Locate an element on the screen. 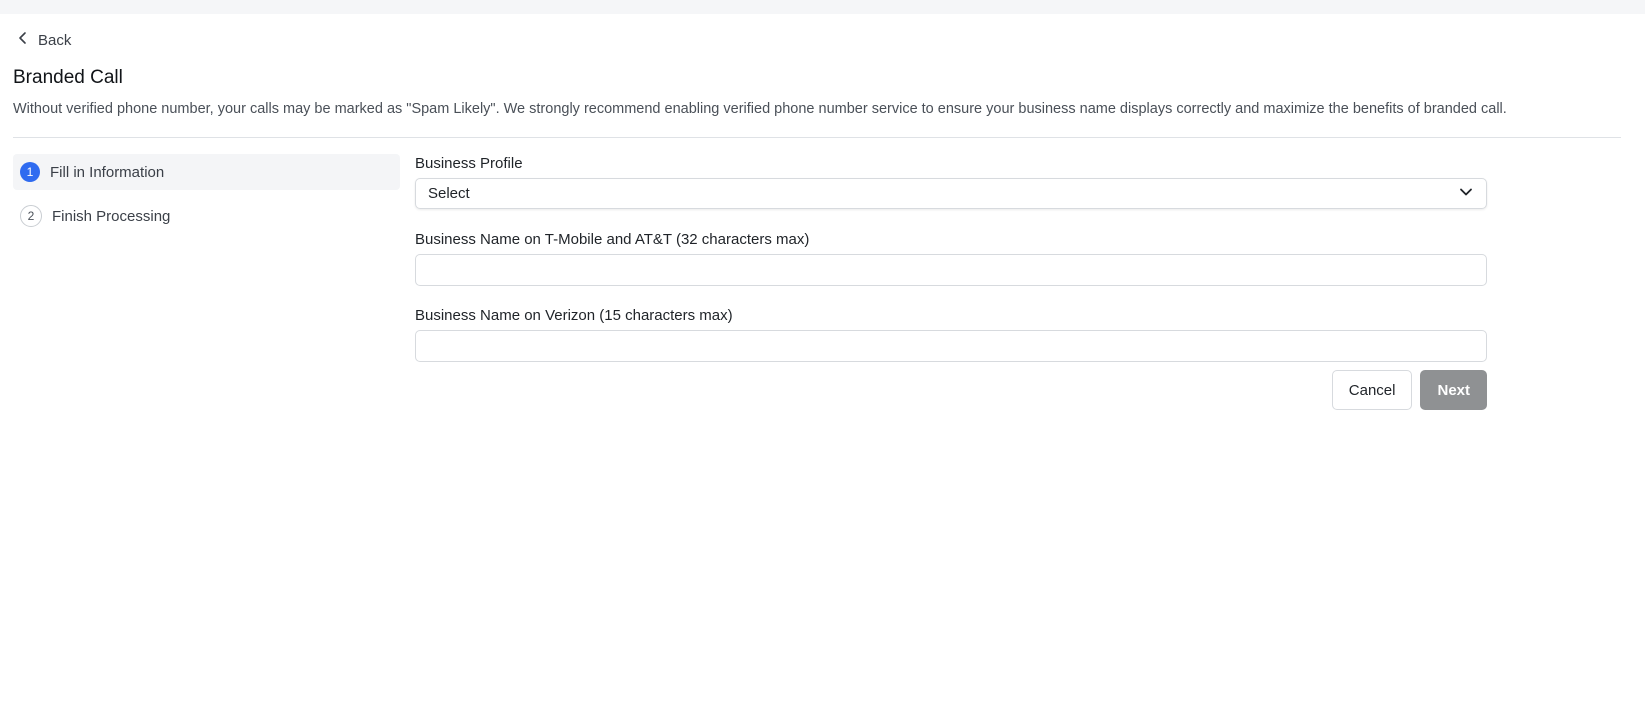 Image resolution: width=1645 pixels, height=720 pixels. form-actions: Cancel Next is located at coordinates (1409, 390).